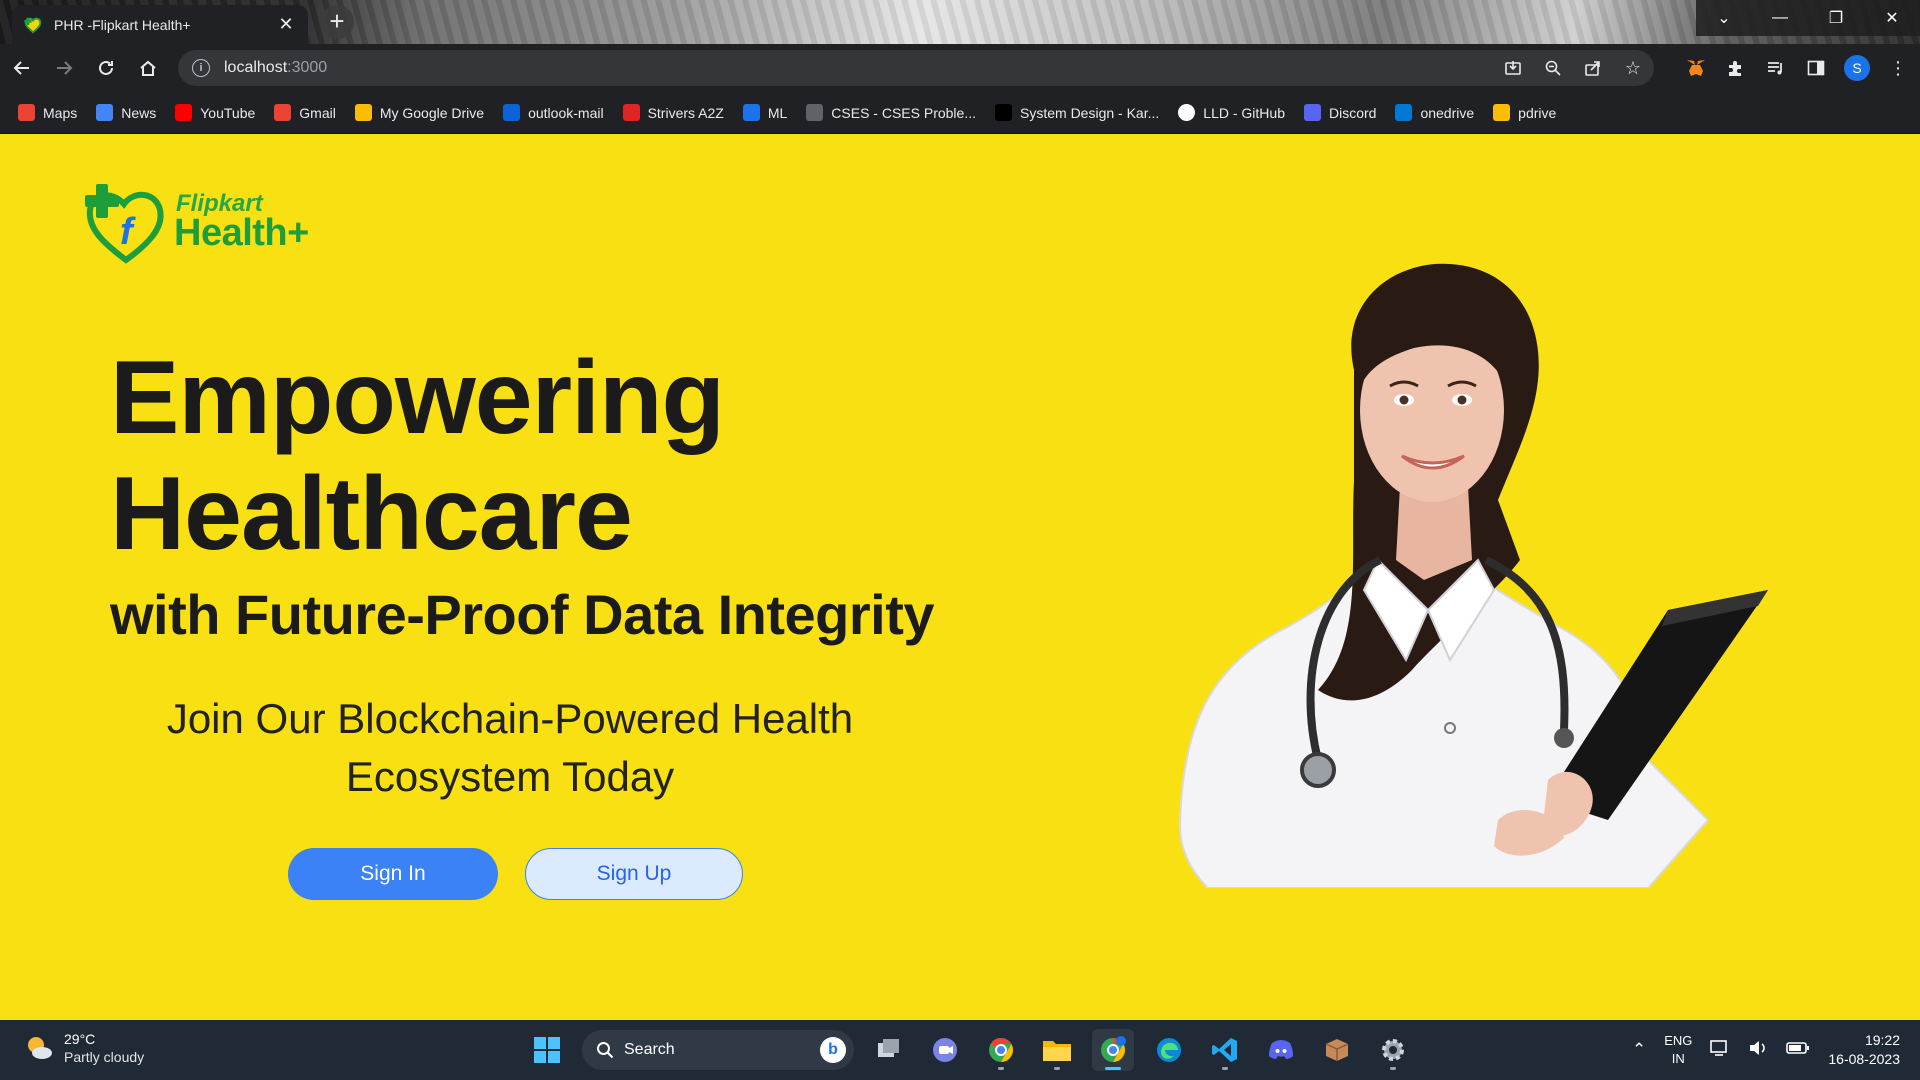  What do you see at coordinates (337, 22) in the screenshot?
I see `new-tab-button: +` at bounding box center [337, 22].